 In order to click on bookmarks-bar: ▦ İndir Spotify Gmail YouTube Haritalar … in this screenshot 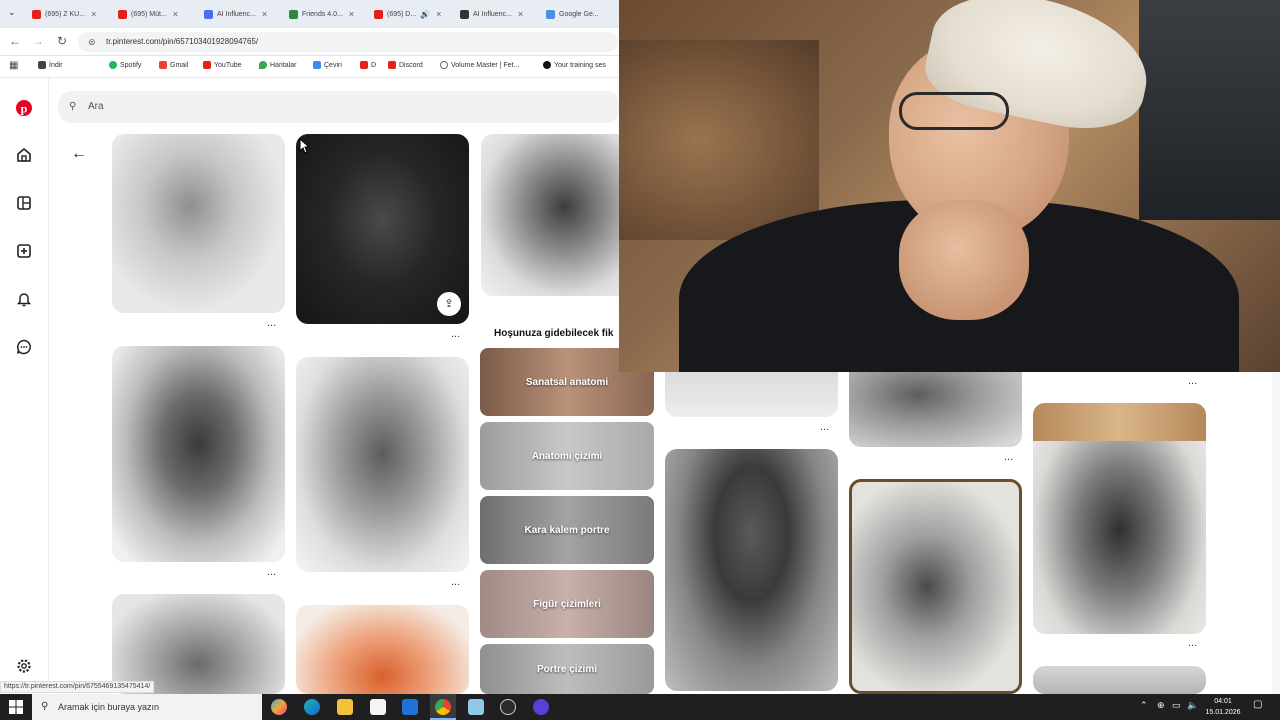, I will do `click(310, 67)`.